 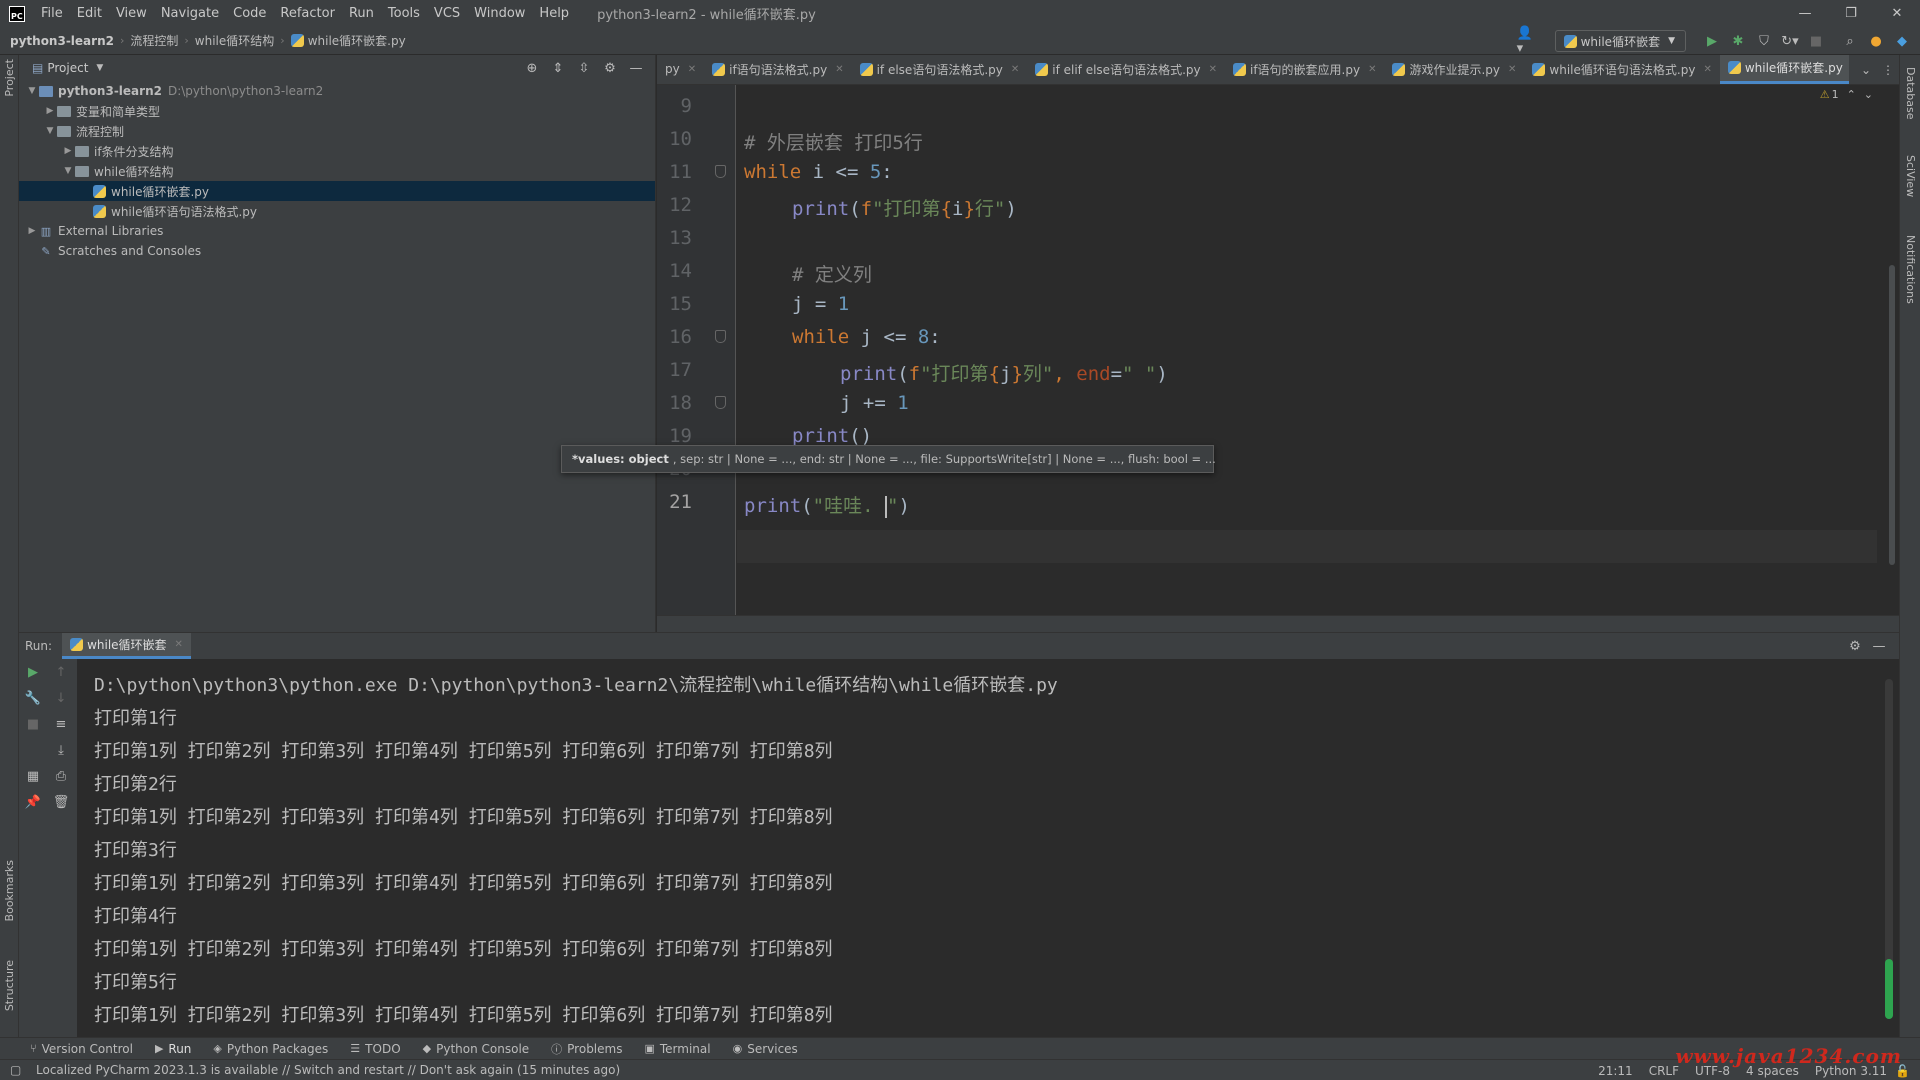 I want to click on pin-icon: 📌, so click(x=33, y=802).